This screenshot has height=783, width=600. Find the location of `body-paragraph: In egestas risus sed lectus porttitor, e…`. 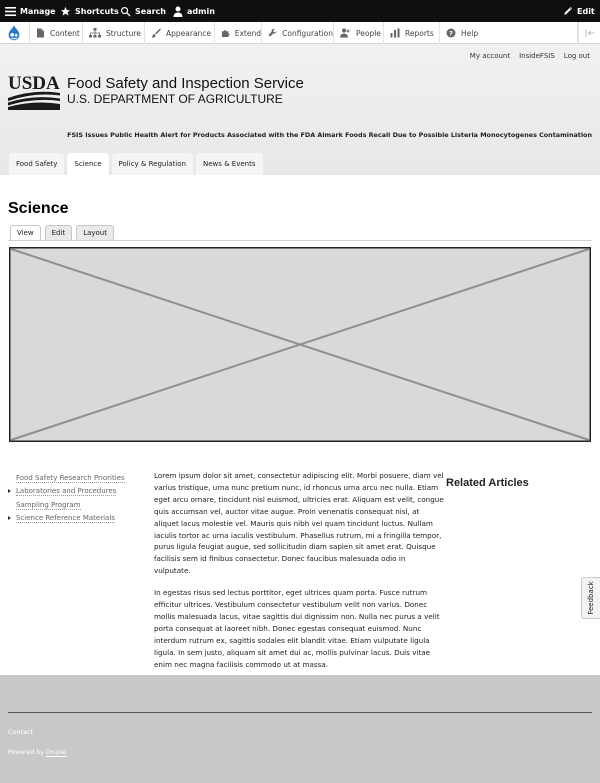

body-paragraph: In egestas risus sed lectus porttitor, e… is located at coordinates (297, 628).